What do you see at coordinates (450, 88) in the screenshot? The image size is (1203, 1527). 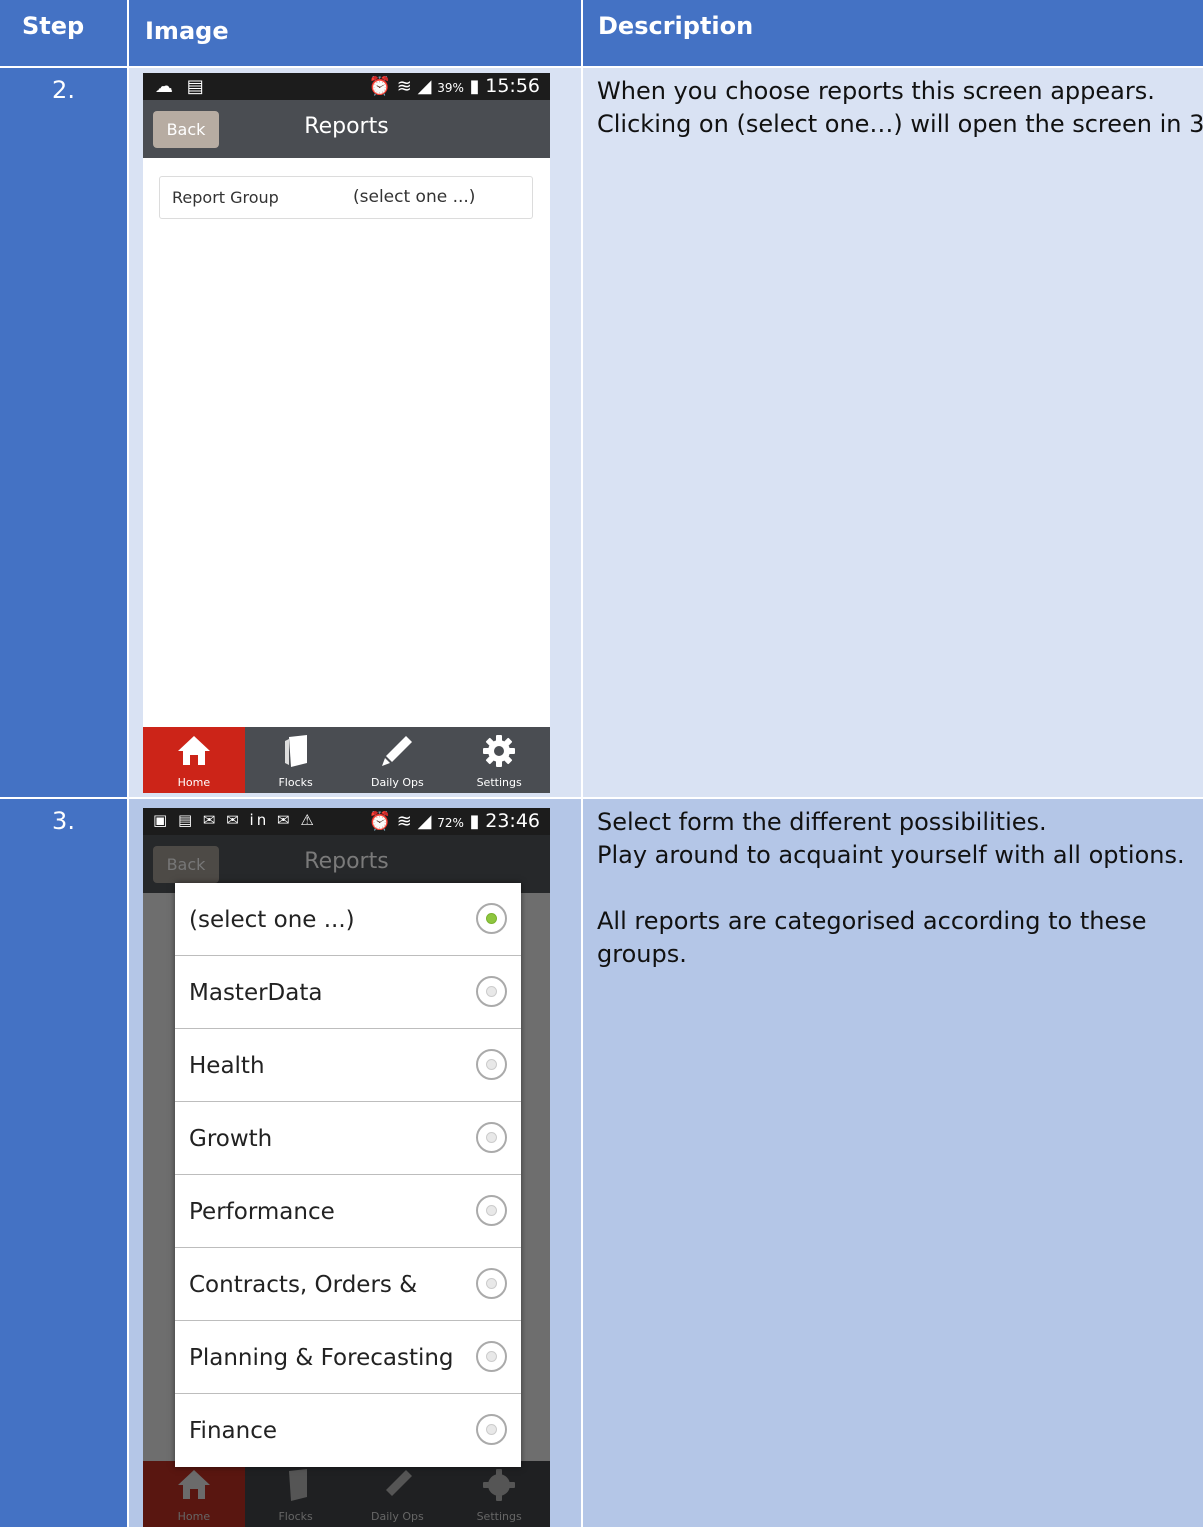 I see `battery-percent: 39%` at bounding box center [450, 88].